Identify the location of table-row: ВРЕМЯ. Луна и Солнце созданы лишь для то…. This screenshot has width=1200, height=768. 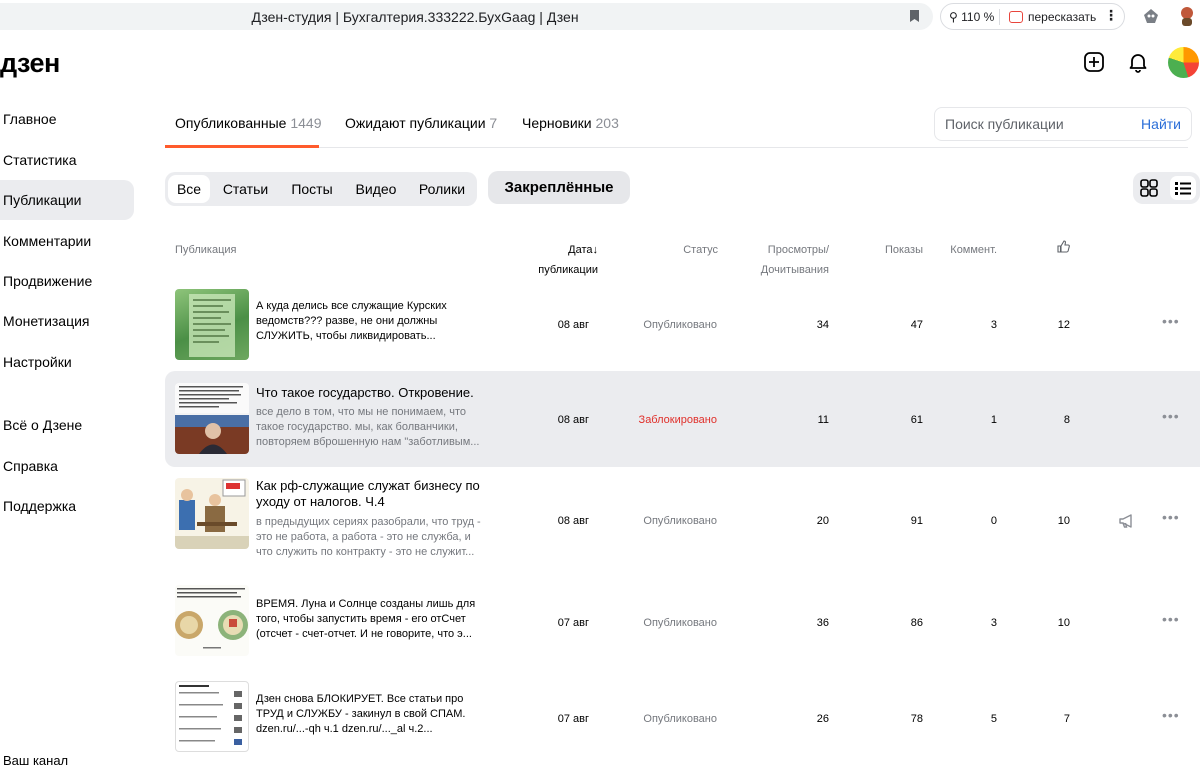
(682, 621).